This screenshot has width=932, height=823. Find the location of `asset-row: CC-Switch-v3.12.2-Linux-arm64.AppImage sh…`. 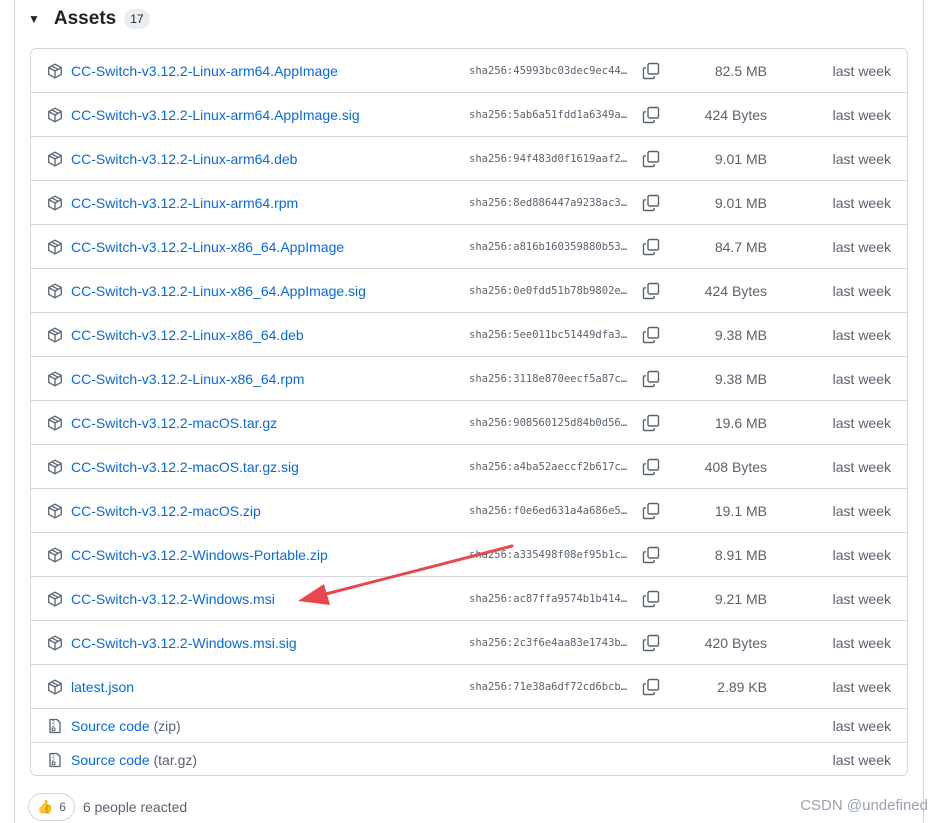

asset-row: CC-Switch-v3.12.2-Linux-arm64.AppImage sh… is located at coordinates (469, 71).